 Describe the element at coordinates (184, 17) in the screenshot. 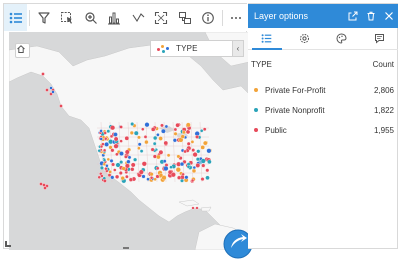

I see `map-layers-button` at that location.